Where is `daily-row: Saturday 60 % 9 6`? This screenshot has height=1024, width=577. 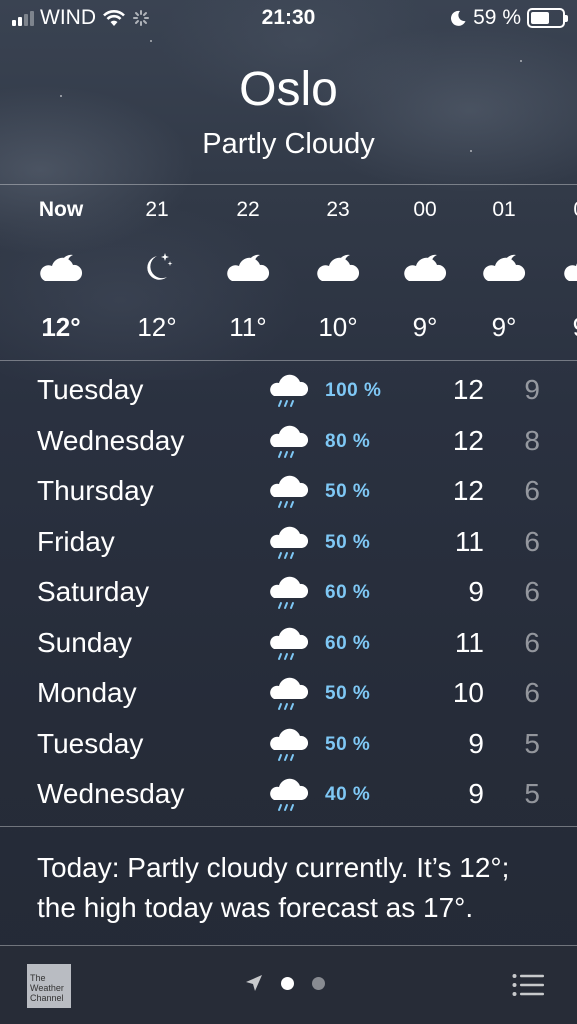 daily-row: Saturday 60 % 9 6 is located at coordinates (288, 593).